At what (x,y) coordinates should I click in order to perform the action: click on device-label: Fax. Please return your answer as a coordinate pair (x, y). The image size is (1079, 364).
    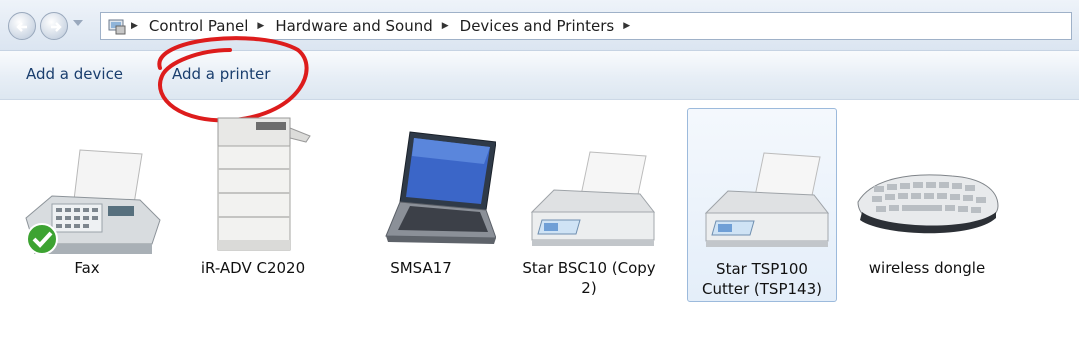
    Looking at the image, I should click on (87, 268).